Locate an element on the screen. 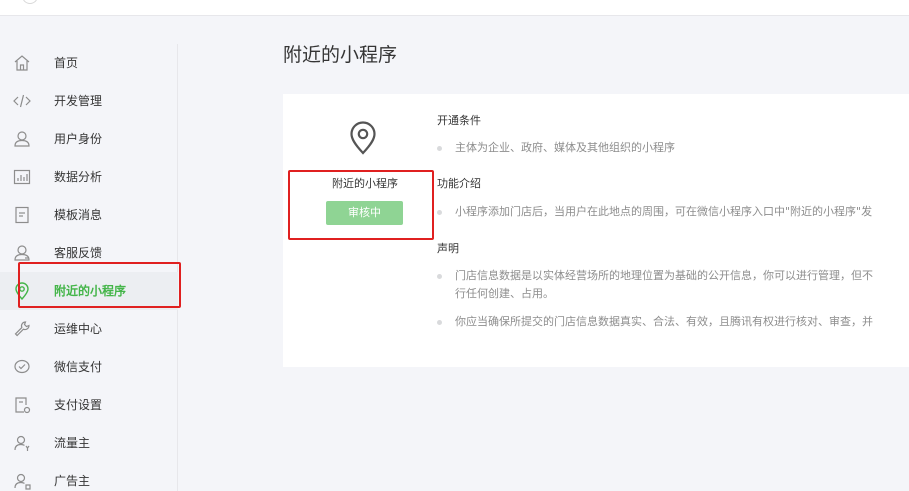  header-logo-fragment is located at coordinates (30, 2).